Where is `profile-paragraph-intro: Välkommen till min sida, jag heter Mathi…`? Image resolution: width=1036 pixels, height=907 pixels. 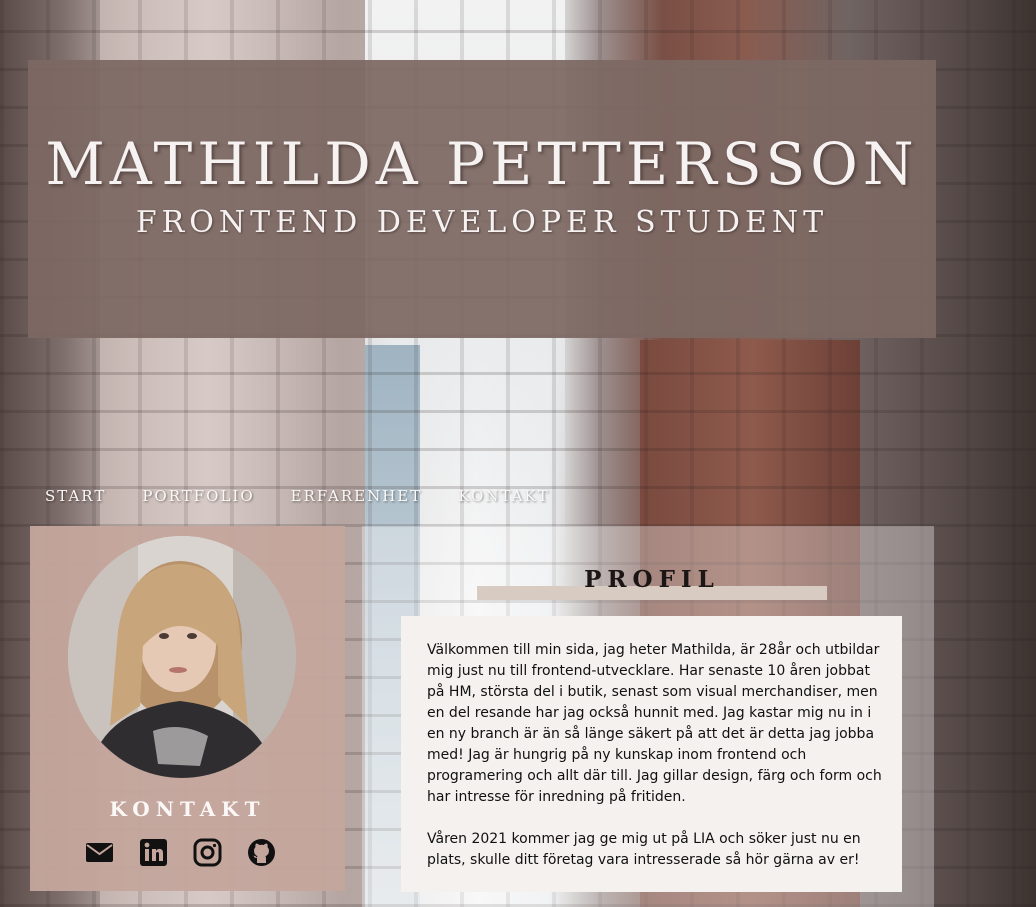 profile-paragraph-intro: Välkommen till min sida, jag heter Mathi… is located at coordinates (654, 723).